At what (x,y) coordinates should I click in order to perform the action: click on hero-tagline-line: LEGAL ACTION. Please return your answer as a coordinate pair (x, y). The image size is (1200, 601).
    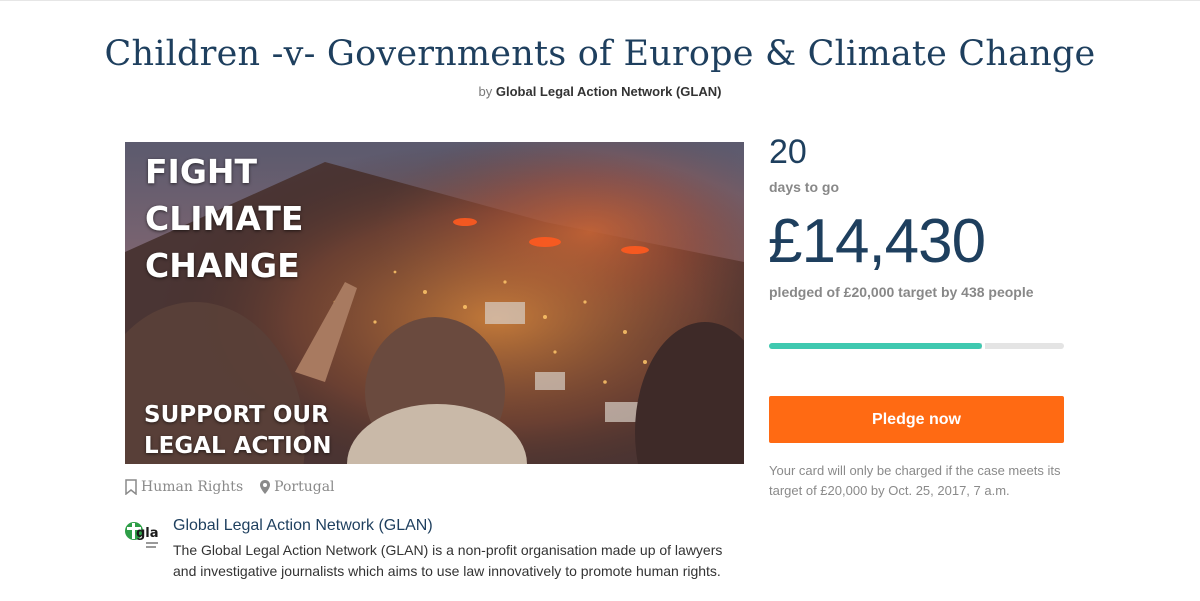
    Looking at the image, I should click on (238, 446).